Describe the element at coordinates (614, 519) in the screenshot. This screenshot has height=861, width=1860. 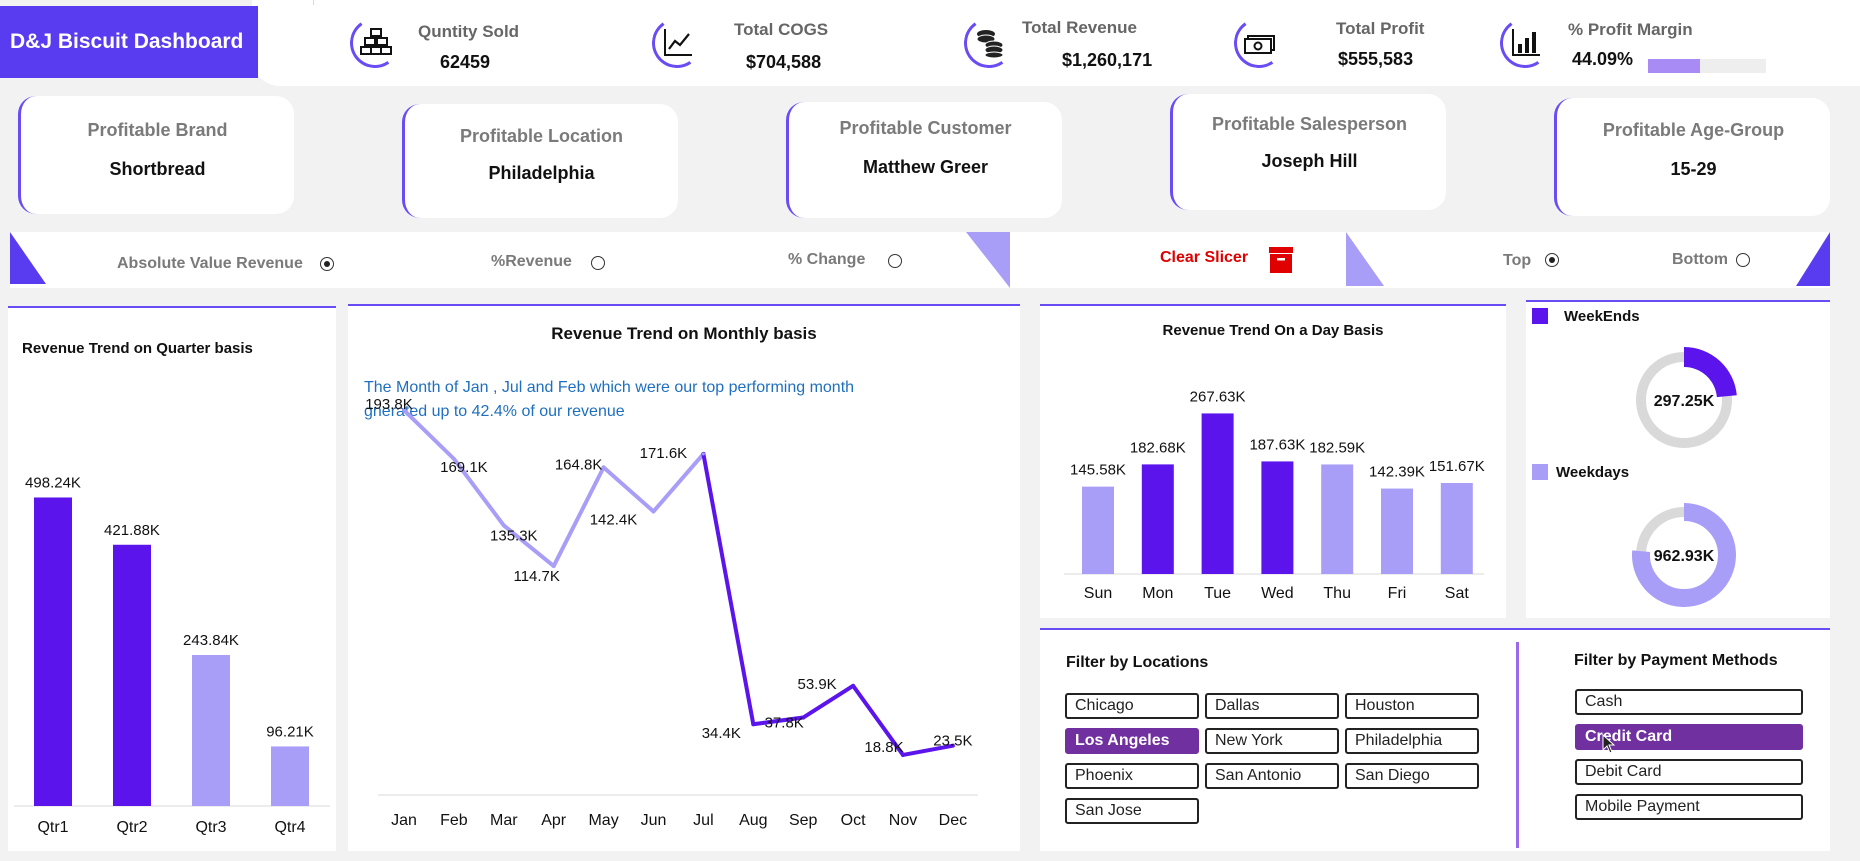
I see `data-label: 142.4K` at that location.